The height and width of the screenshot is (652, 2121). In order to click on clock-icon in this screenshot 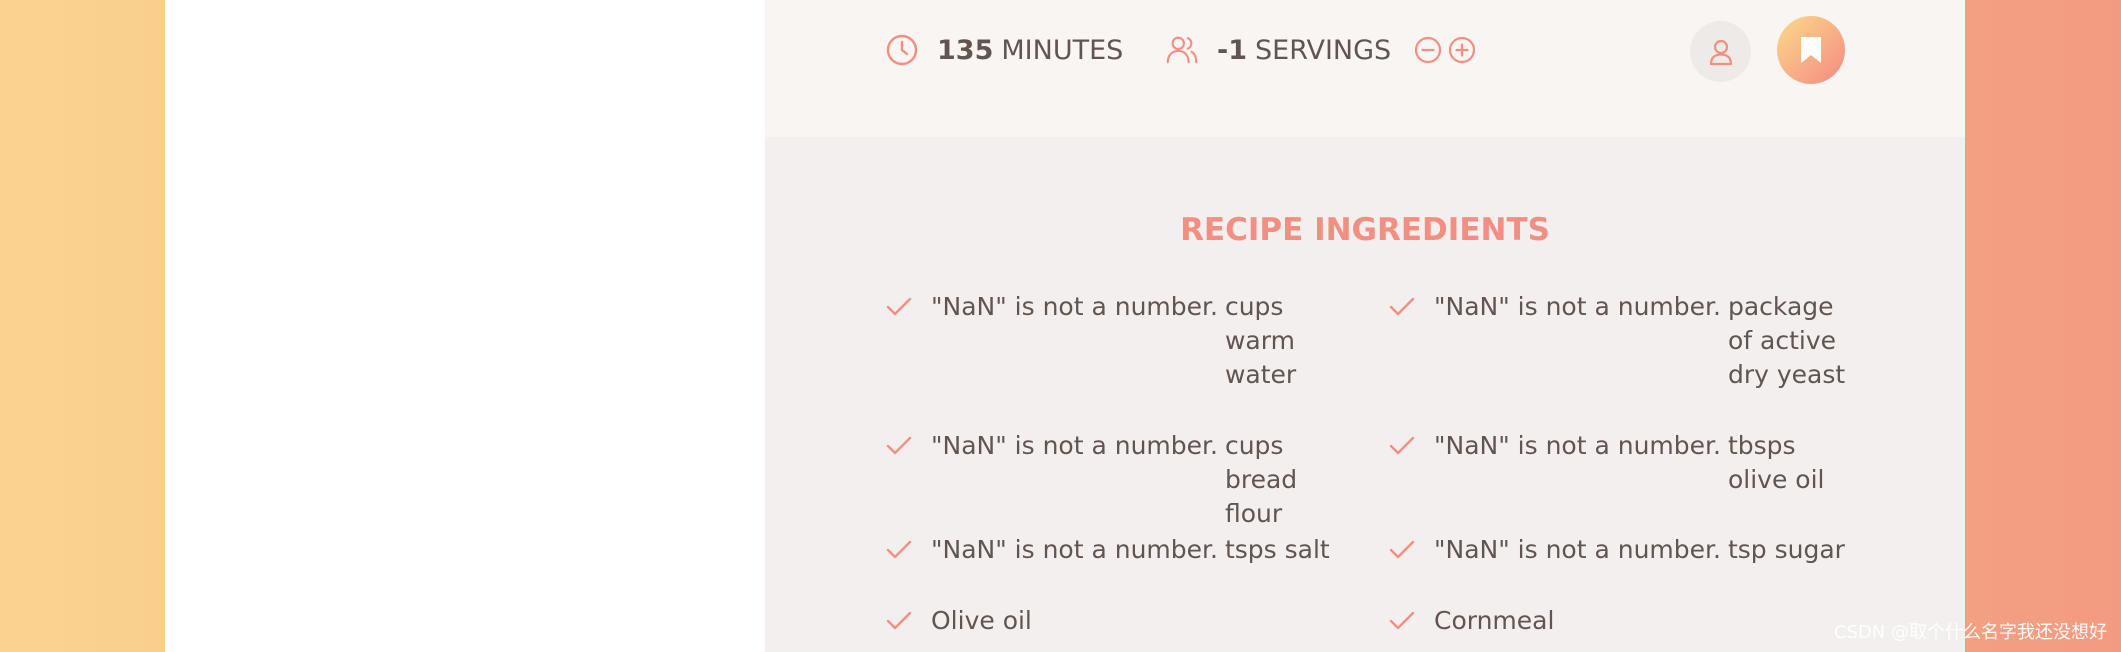, I will do `click(902, 50)`.